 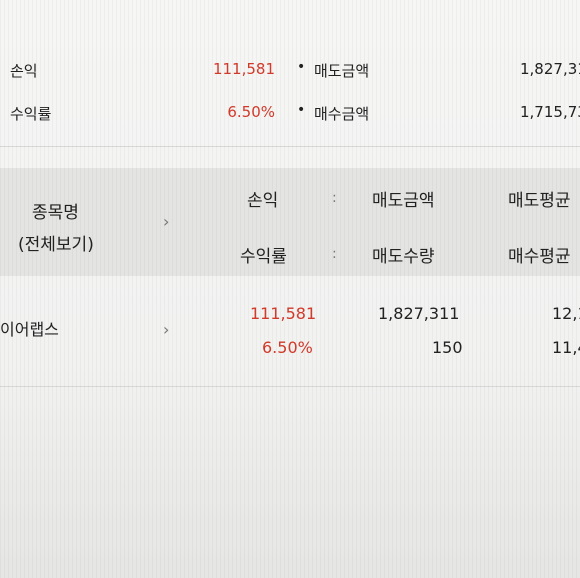 What do you see at coordinates (290, 113) in the screenshot?
I see `summary-rate-row: 수익률 6.50% • 매수금액 1,715,73` at bounding box center [290, 113].